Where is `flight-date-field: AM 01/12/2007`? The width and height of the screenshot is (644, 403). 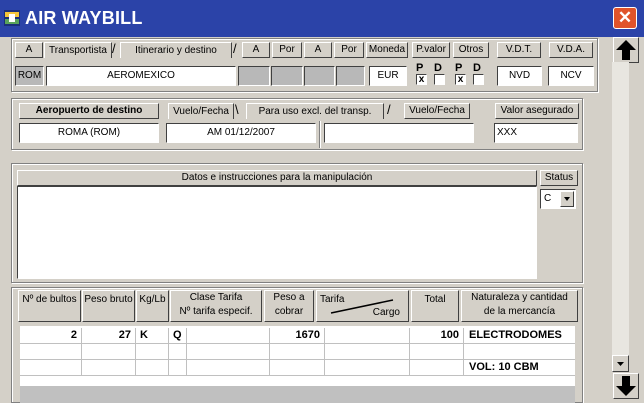
flight-date-field: AM 01/12/2007 is located at coordinates (241, 133).